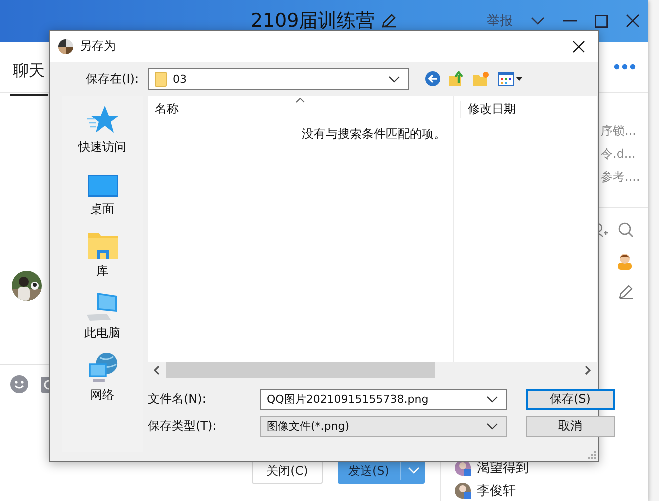  Describe the element at coordinates (625, 67) in the screenshot. I see `more-icon` at that location.